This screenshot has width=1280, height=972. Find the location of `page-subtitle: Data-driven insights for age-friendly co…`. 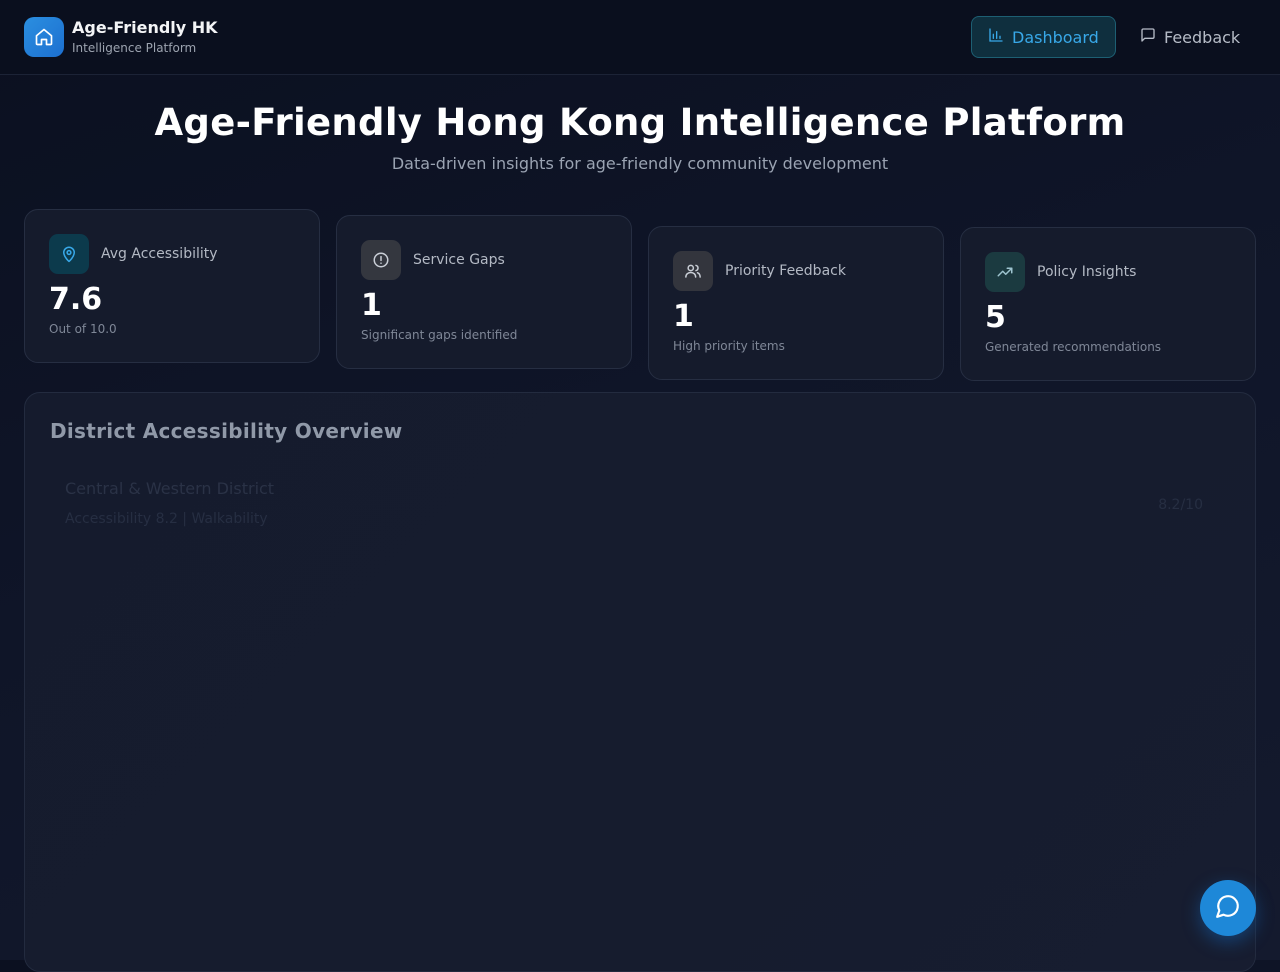

page-subtitle: Data-driven insights for age-friendly co… is located at coordinates (640, 163).